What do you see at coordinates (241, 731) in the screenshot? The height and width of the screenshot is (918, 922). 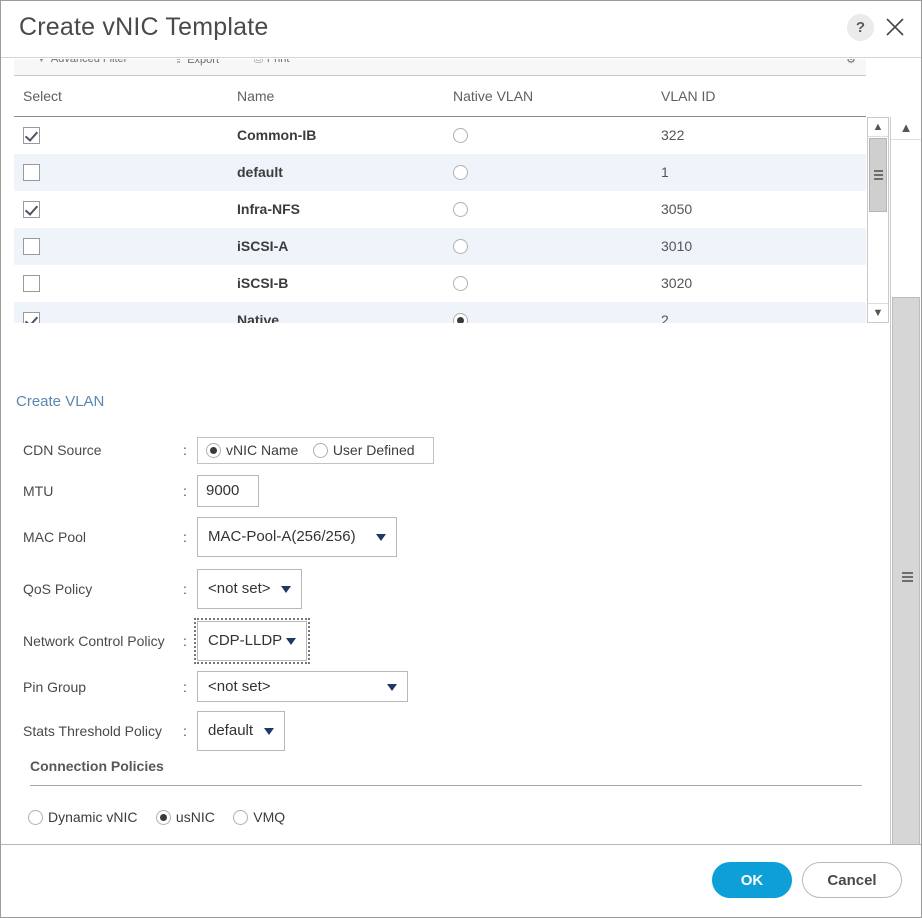 I see `stats-threshold-policy-dropdown: default` at bounding box center [241, 731].